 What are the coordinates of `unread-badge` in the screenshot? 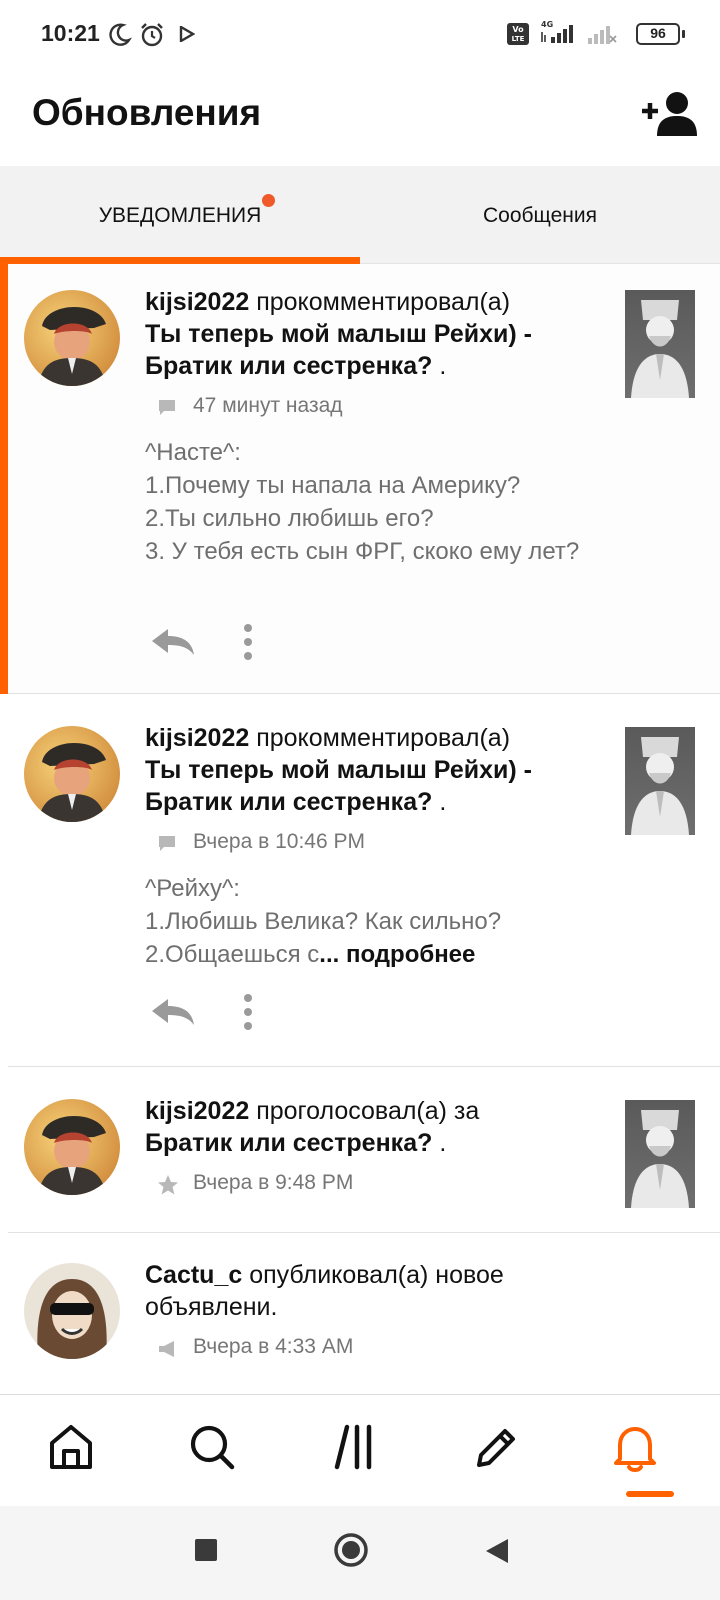 It's located at (269, 200).